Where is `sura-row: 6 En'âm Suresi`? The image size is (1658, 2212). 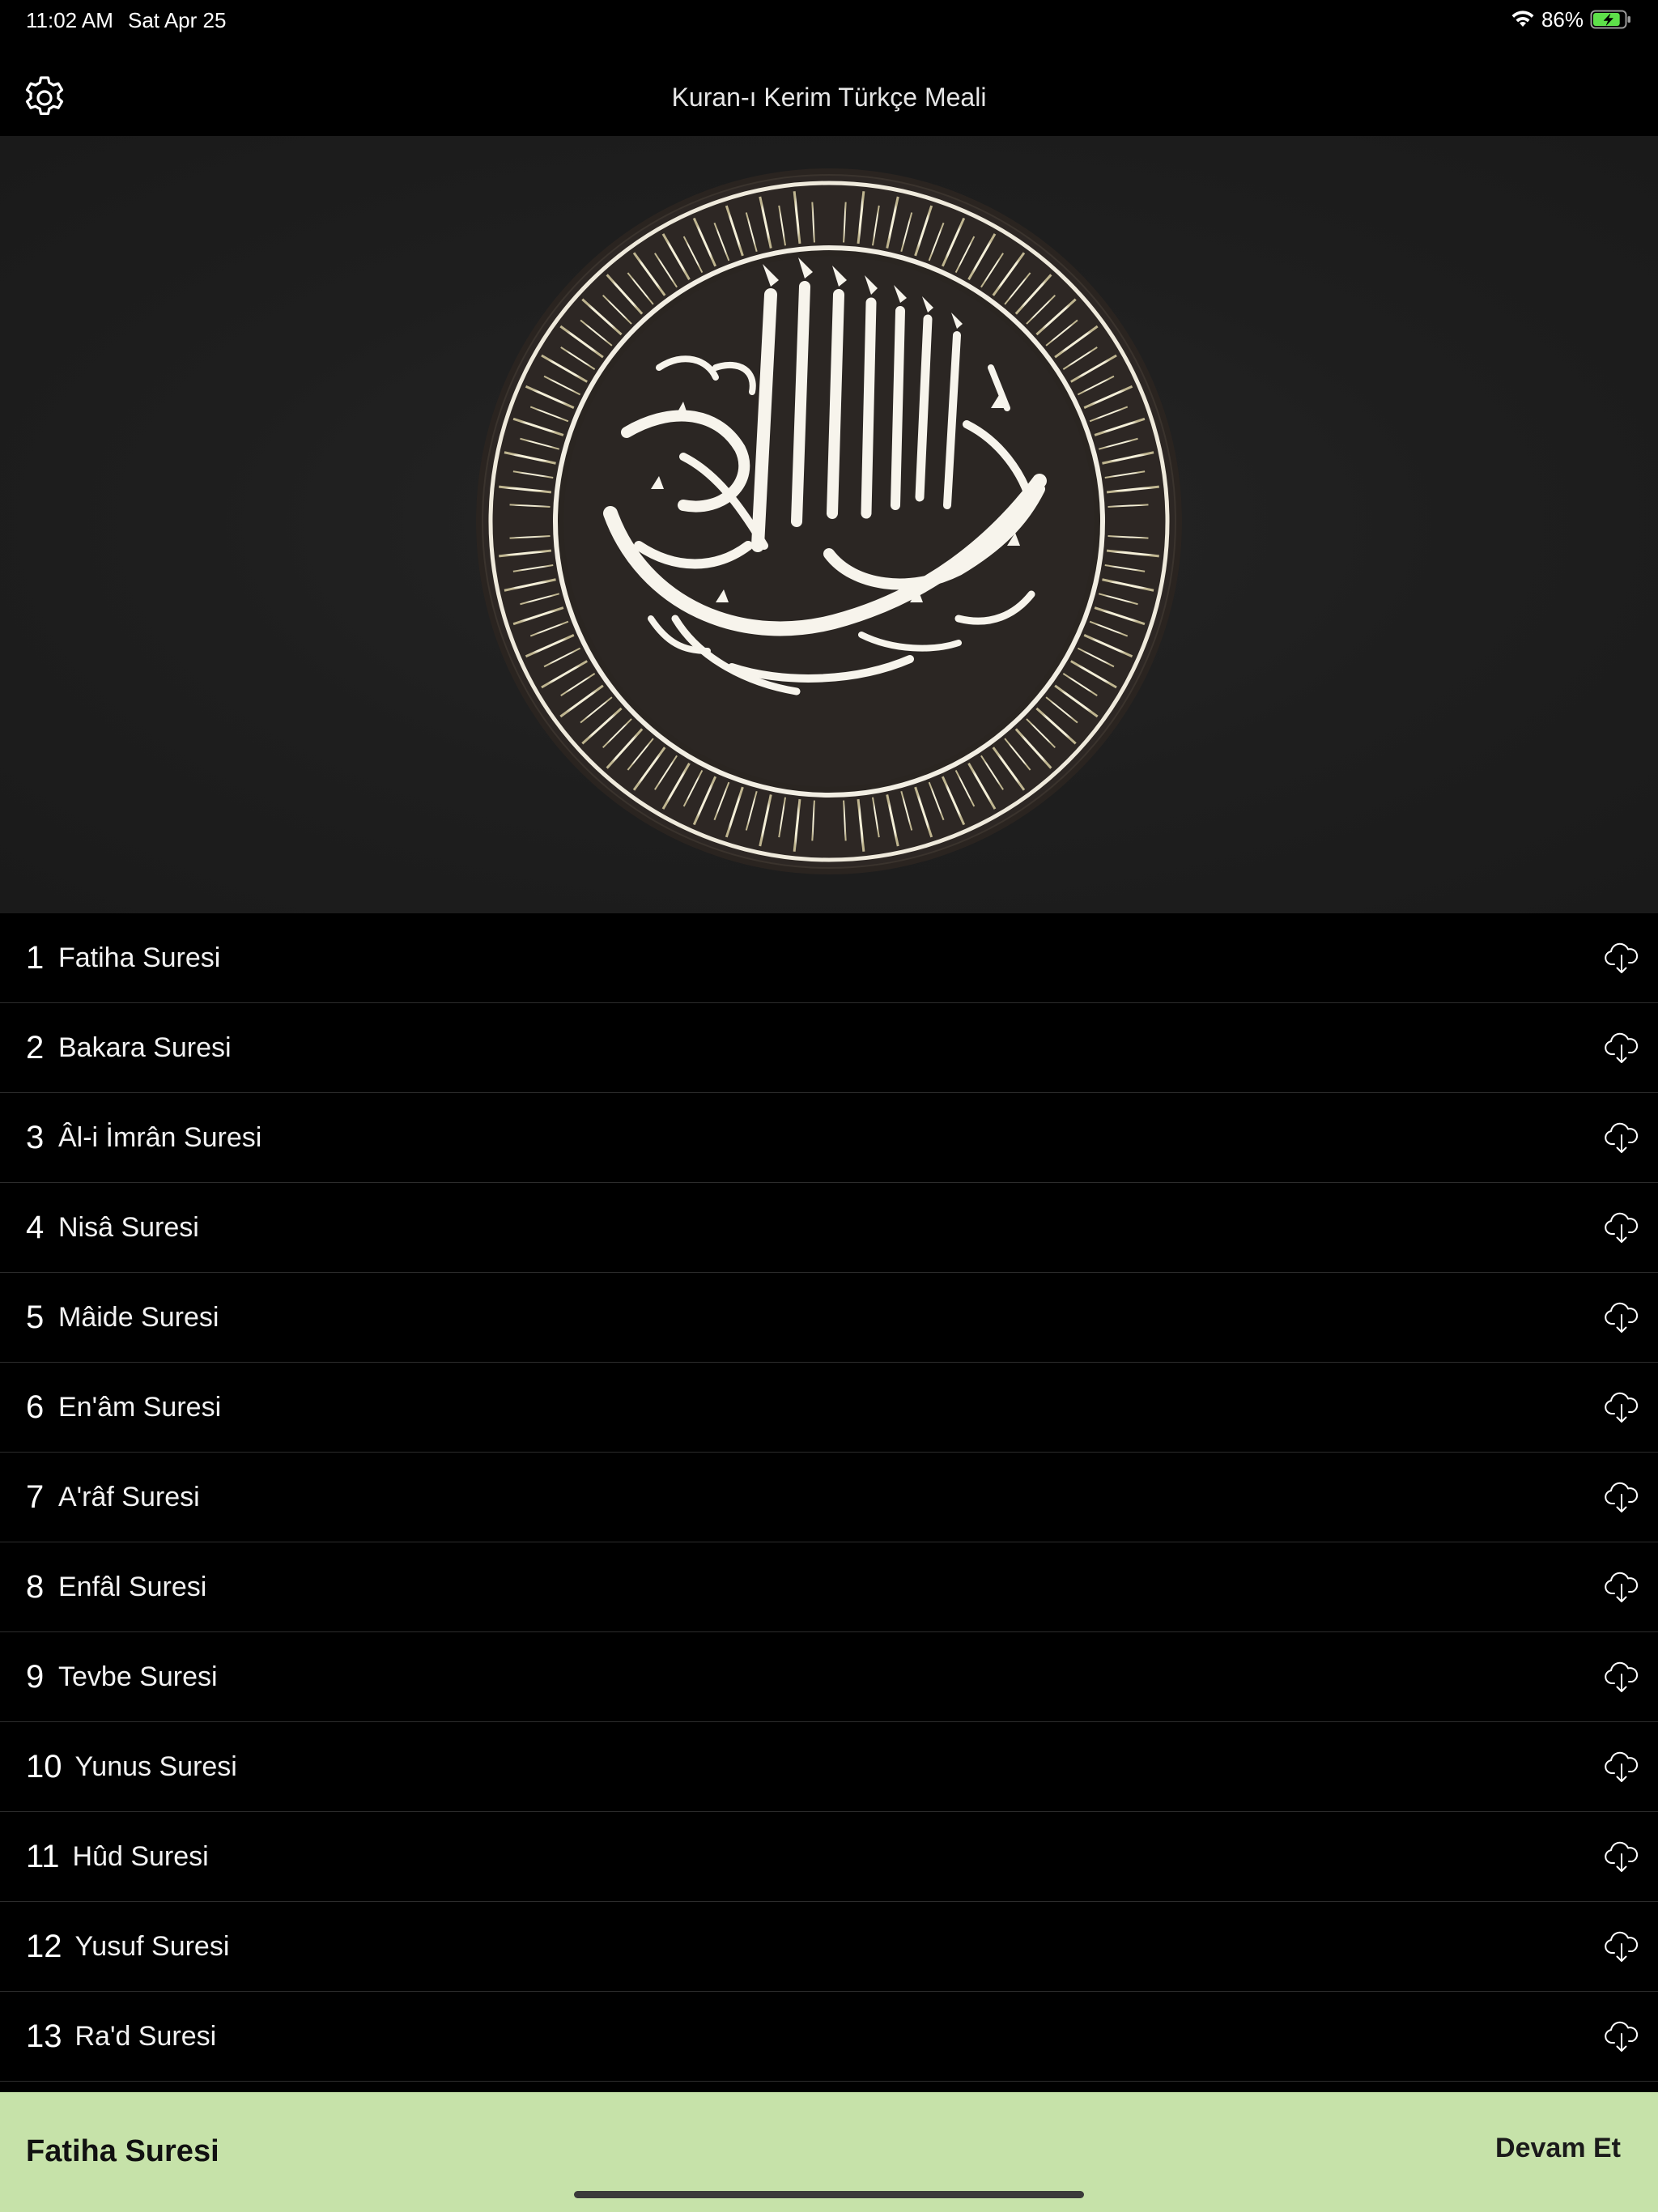
sura-row: 6 En'âm Suresi is located at coordinates (829, 1408).